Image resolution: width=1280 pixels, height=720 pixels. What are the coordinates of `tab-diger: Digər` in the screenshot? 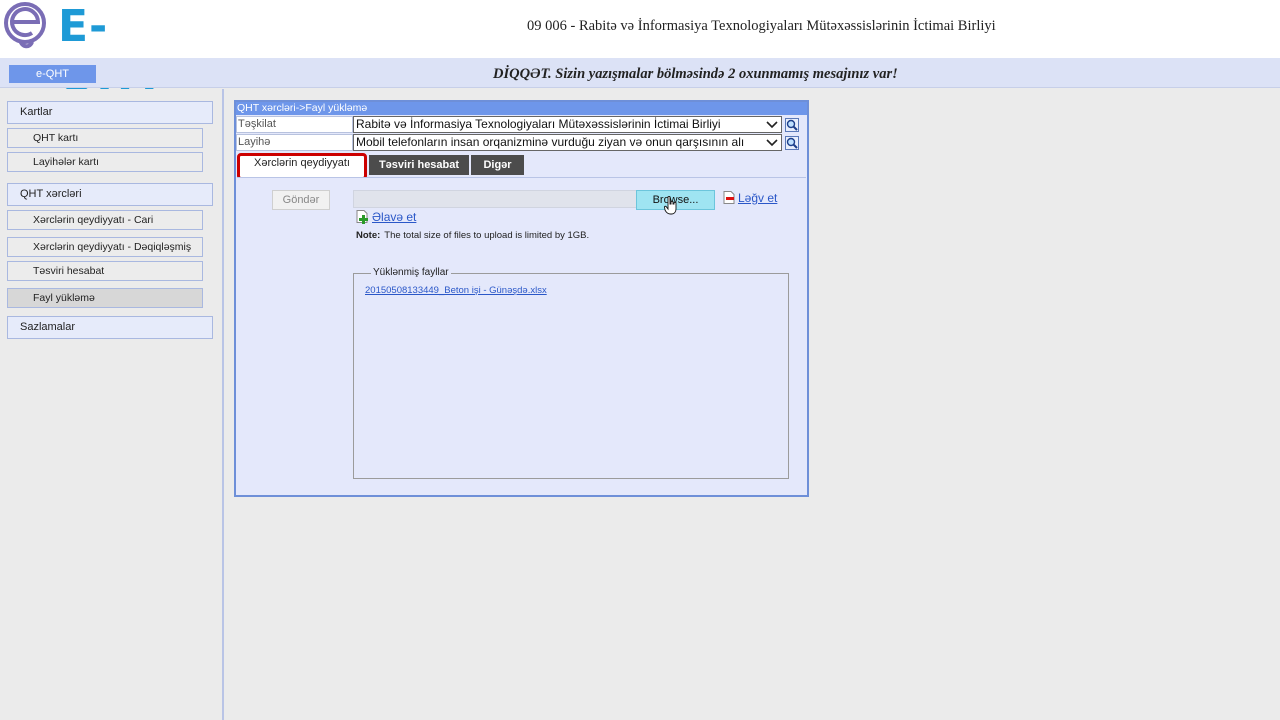 It's located at (497, 165).